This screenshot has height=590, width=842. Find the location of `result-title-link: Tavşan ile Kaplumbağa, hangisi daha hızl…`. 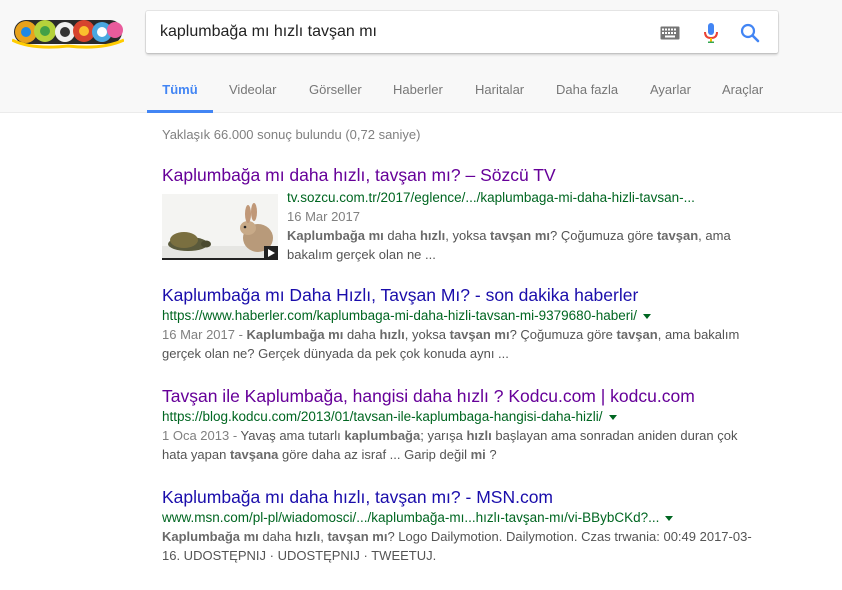

result-title-link: Tavşan ile Kaplumbağa, hangisi daha hızl… is located at coordinates (428, 396).